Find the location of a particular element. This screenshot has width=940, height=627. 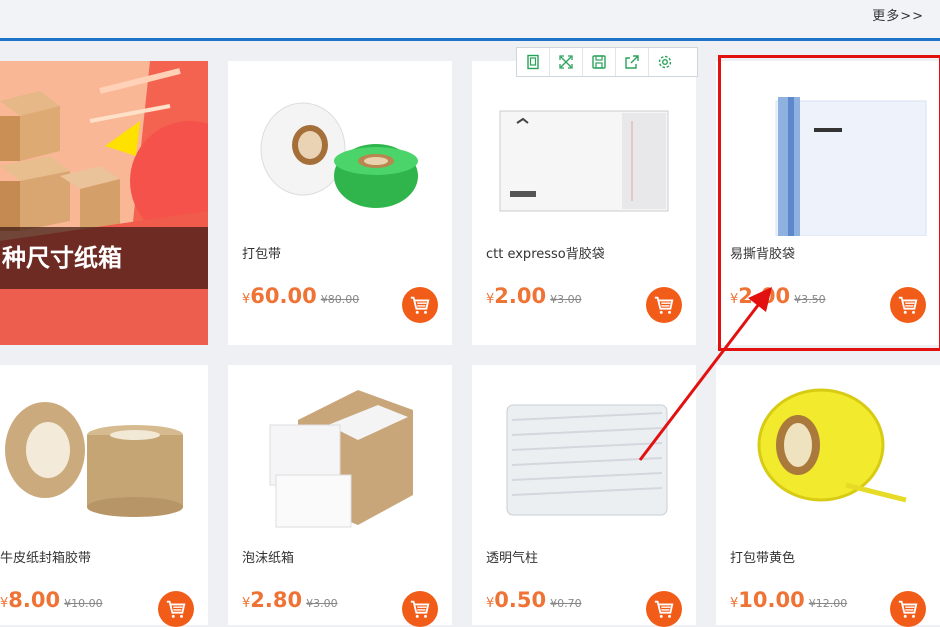

settings-icon is located at coordinates (665, 62).